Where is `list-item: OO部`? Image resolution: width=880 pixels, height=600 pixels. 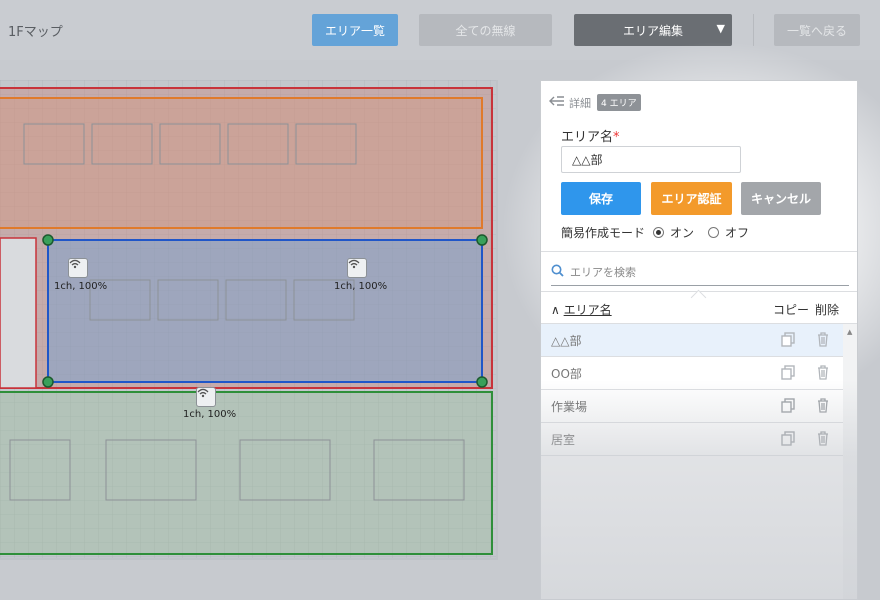
list-item: OO部 is located at coordinates (692, 373).